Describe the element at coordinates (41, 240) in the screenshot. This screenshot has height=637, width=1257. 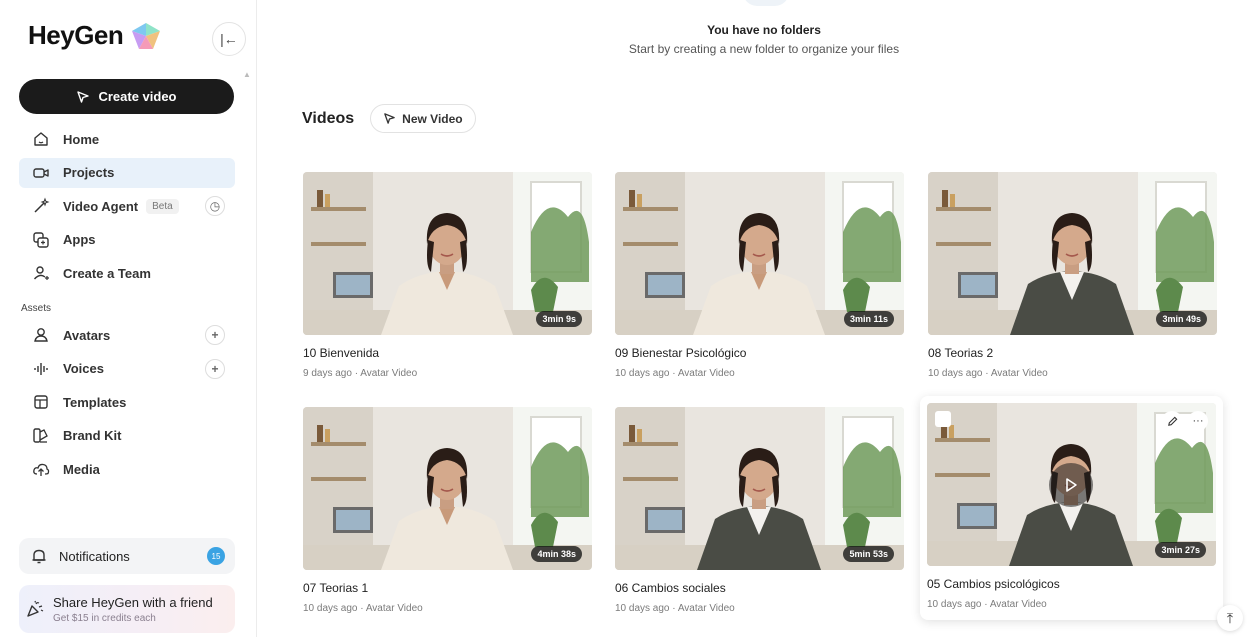
I see `apps-icon` at that location.